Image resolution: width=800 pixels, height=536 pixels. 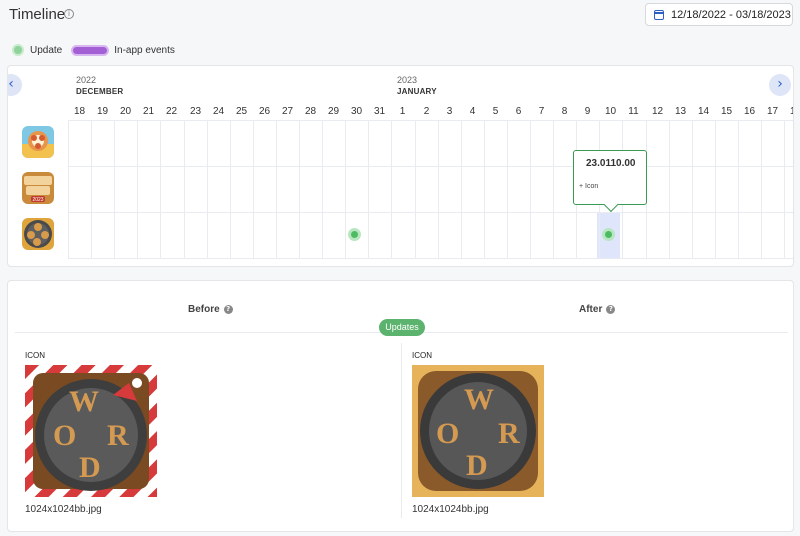 I want to click on day-label: 25, so click(x=241, y=111).